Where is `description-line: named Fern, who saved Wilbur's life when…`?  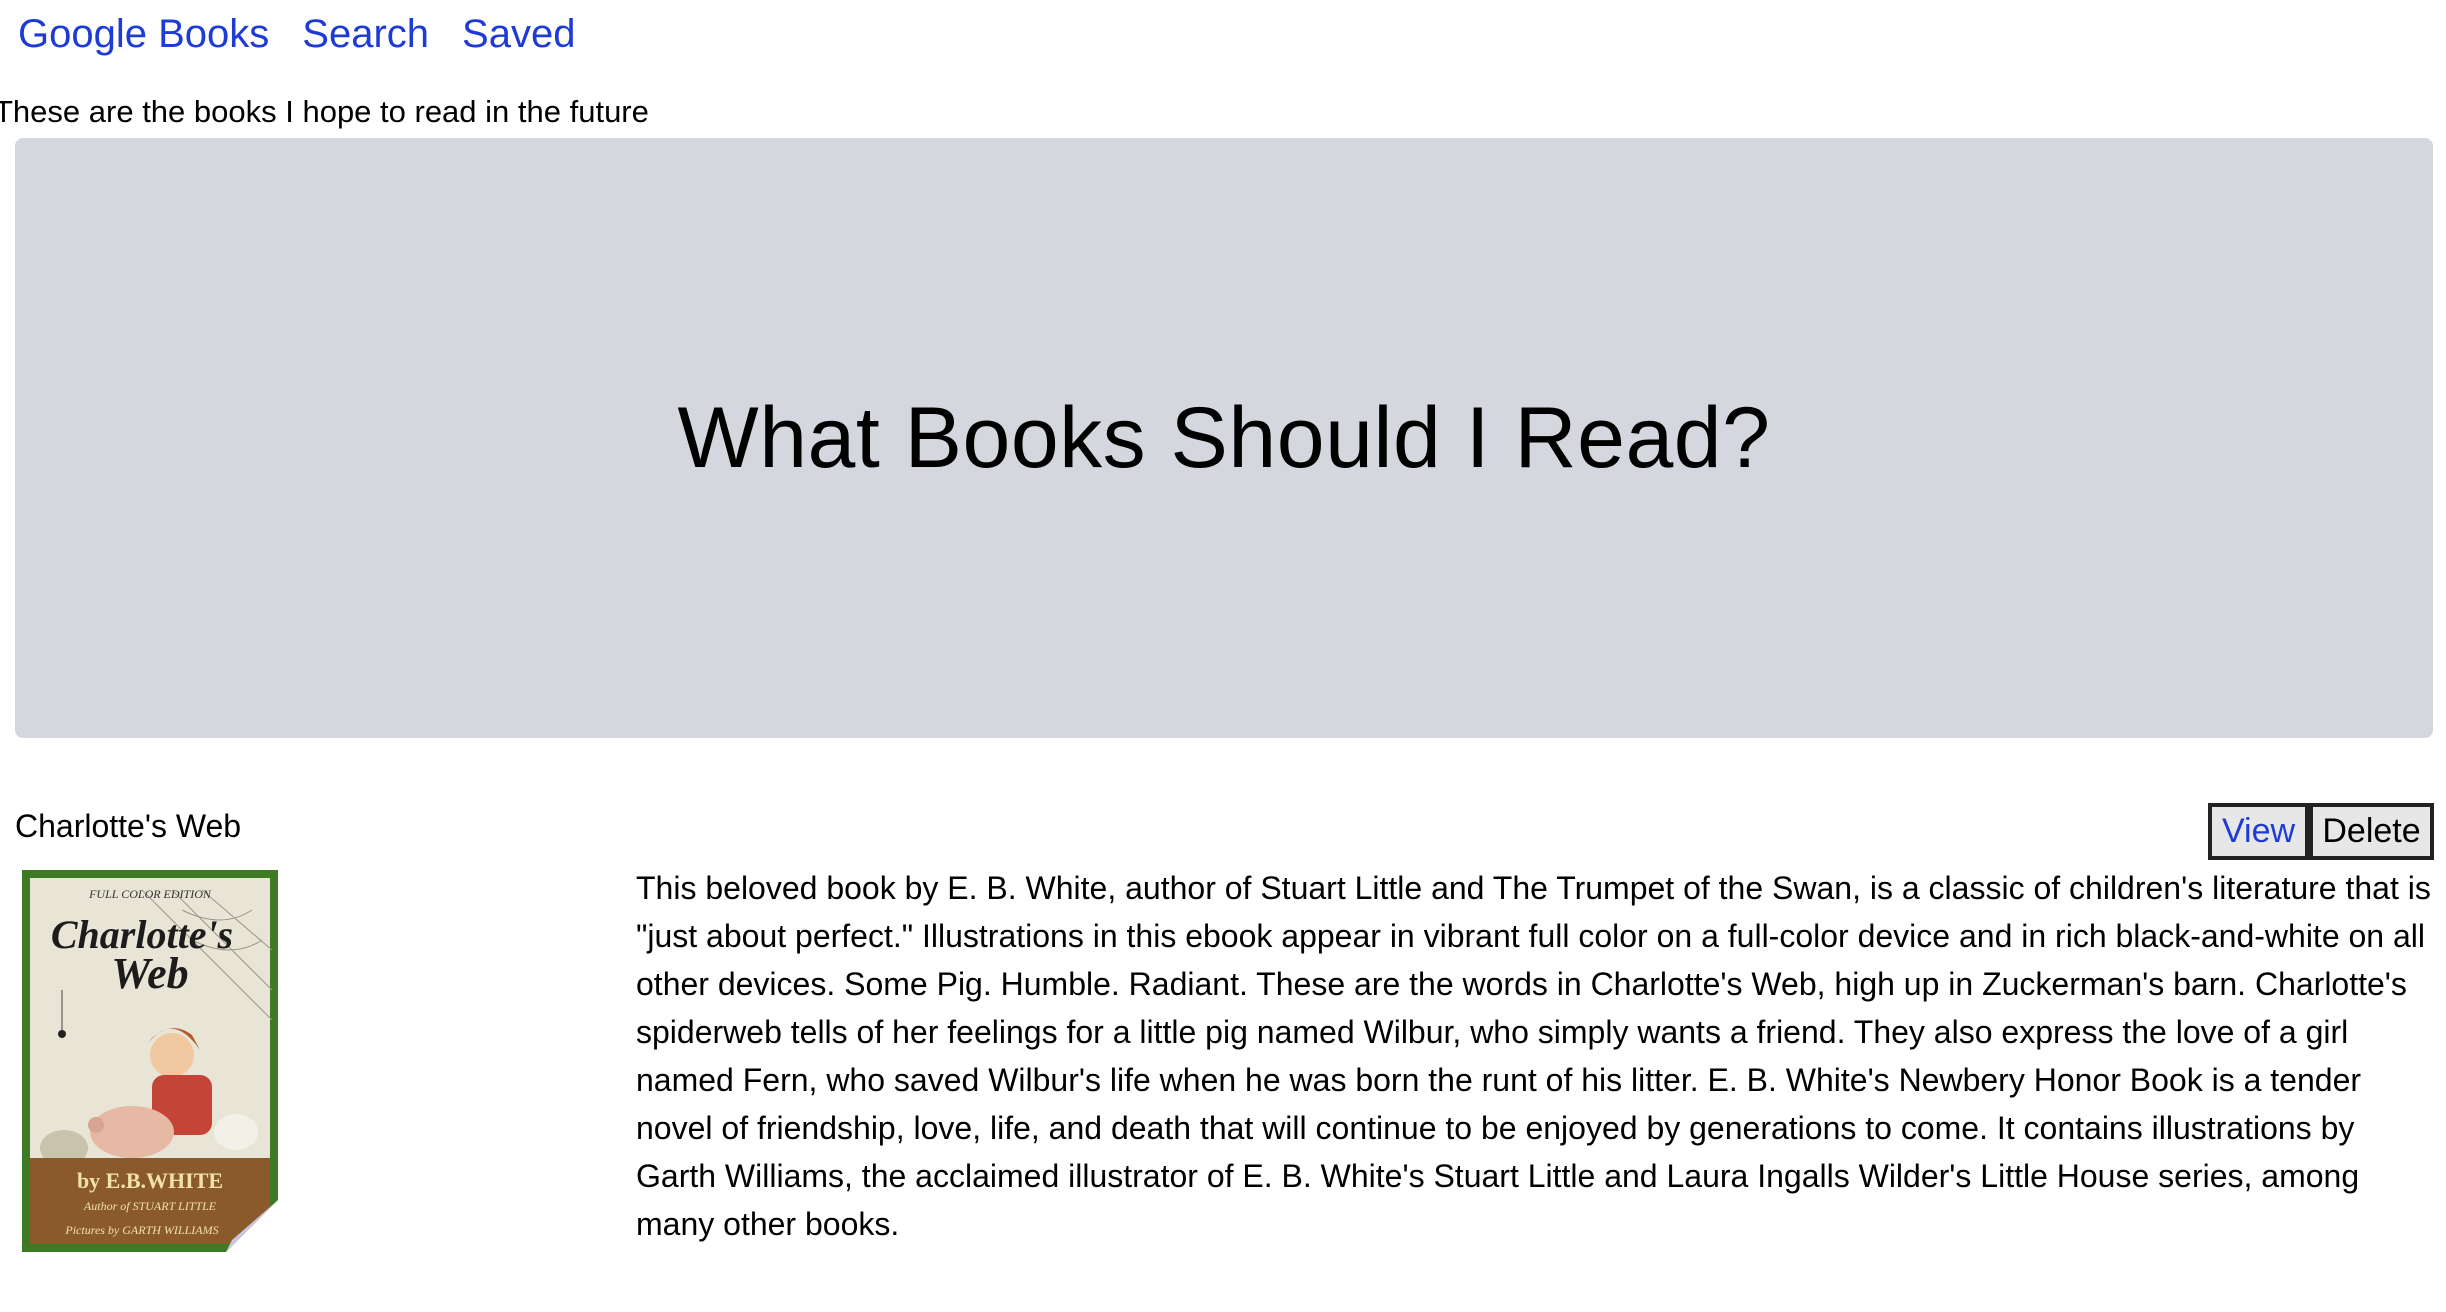 description-line: named Fern, who saved Wilbur's life when… is located at coordinates (1499, 1080).